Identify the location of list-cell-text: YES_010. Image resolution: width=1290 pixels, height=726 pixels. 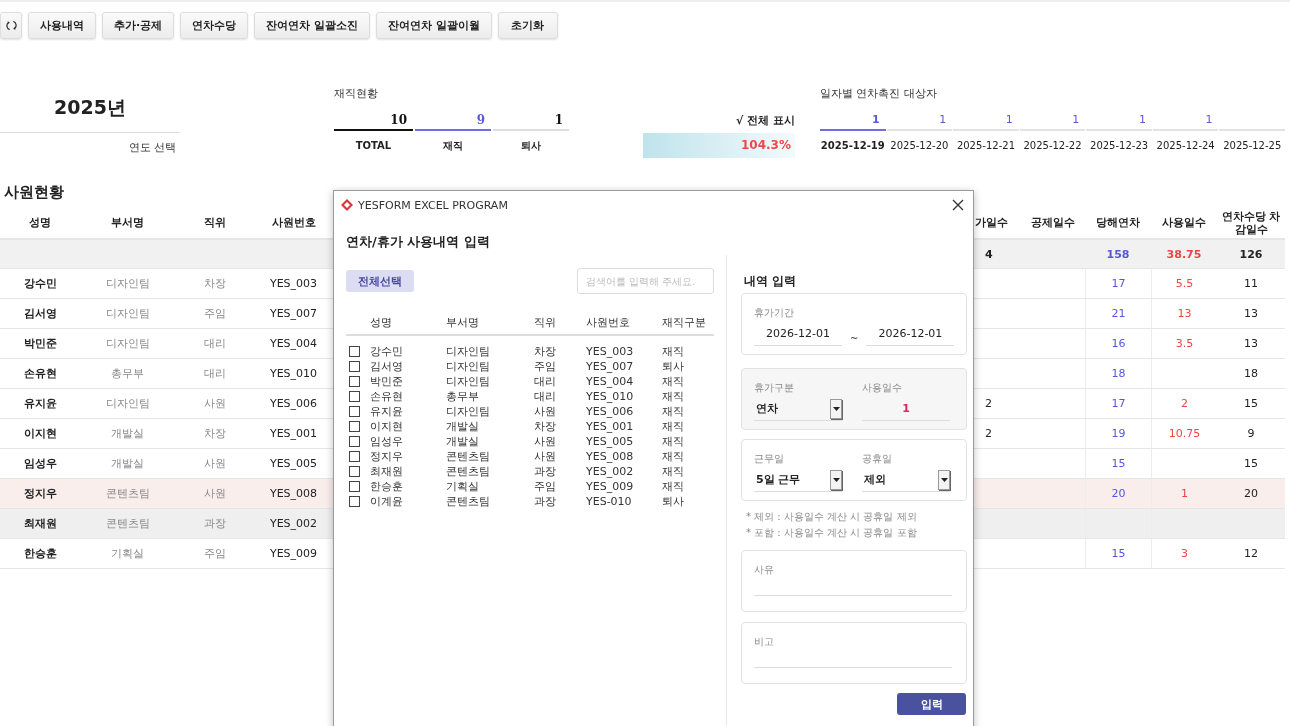
(610, 396).